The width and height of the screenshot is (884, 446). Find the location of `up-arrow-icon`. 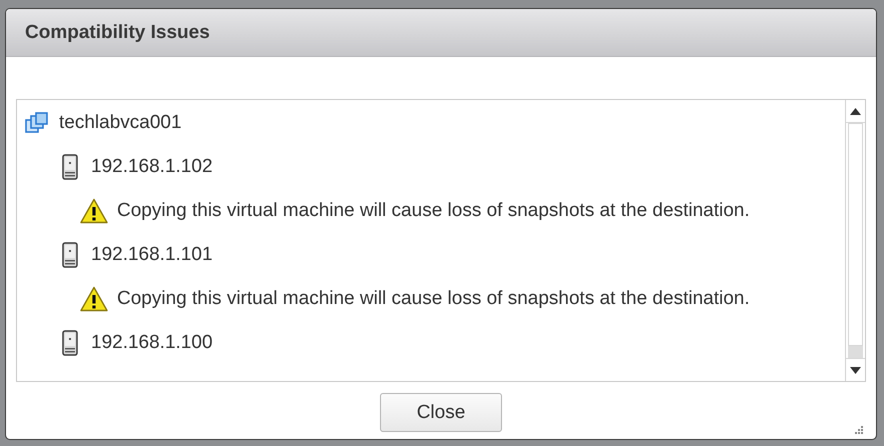

up-arrow-icon is located at coordinates (855, 111).